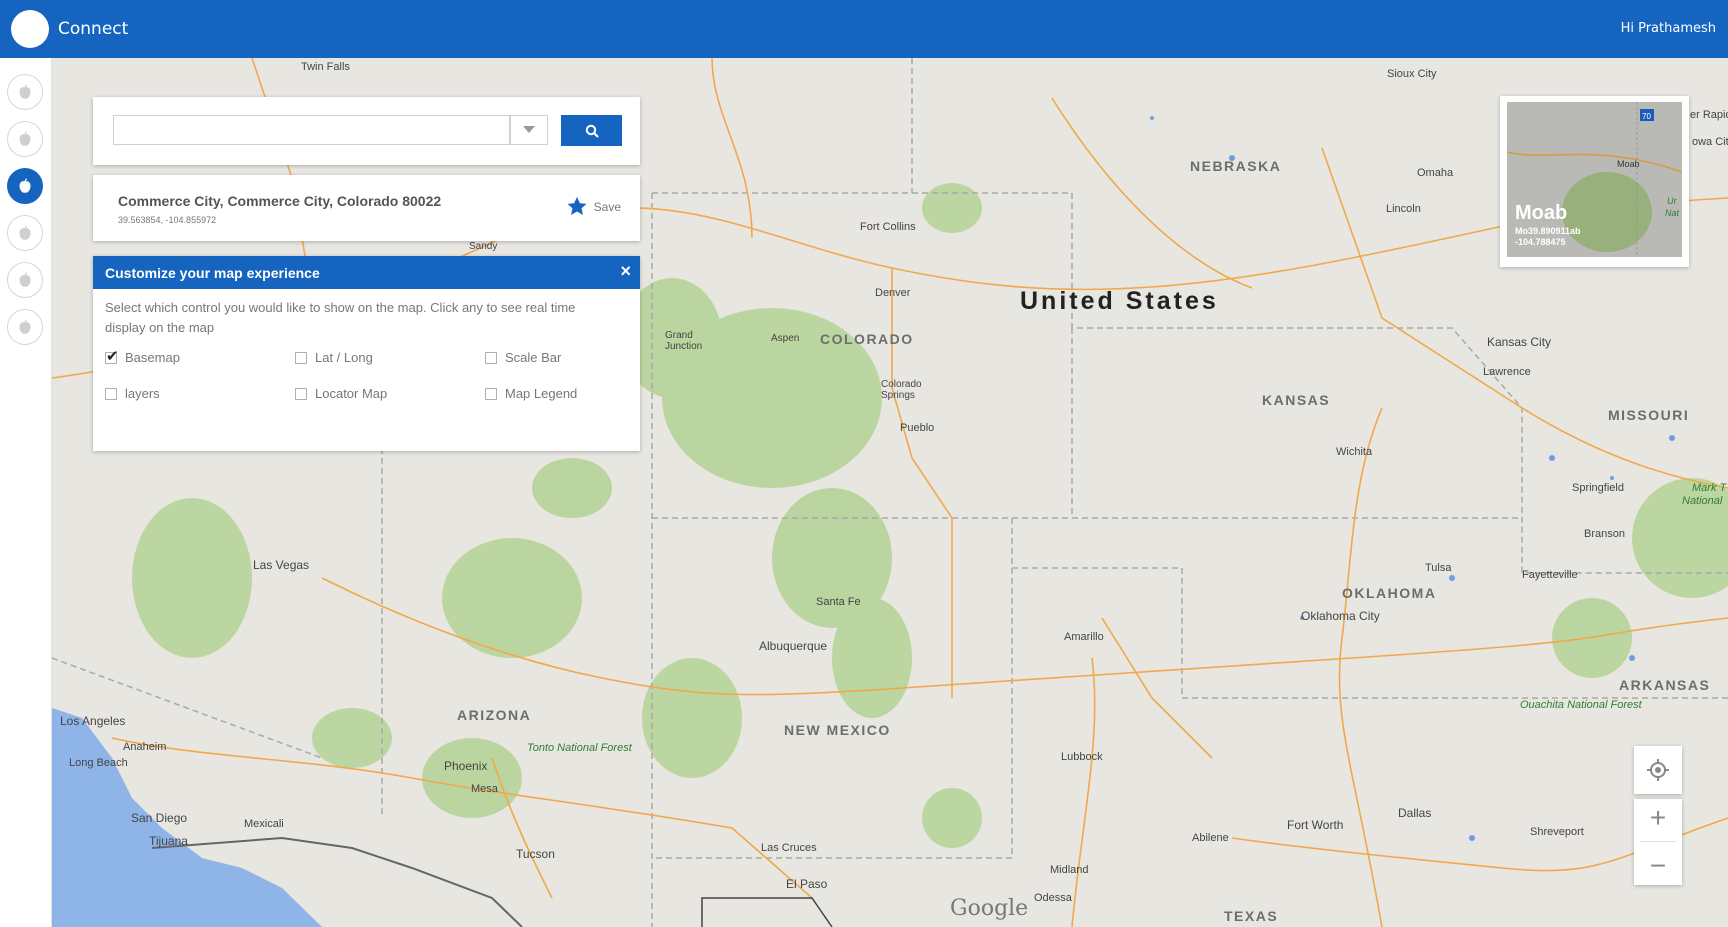  Describe the element at coordinates (1665, 685) in the screenshot. I see `map-state-label: ARKANSAS` at that location.